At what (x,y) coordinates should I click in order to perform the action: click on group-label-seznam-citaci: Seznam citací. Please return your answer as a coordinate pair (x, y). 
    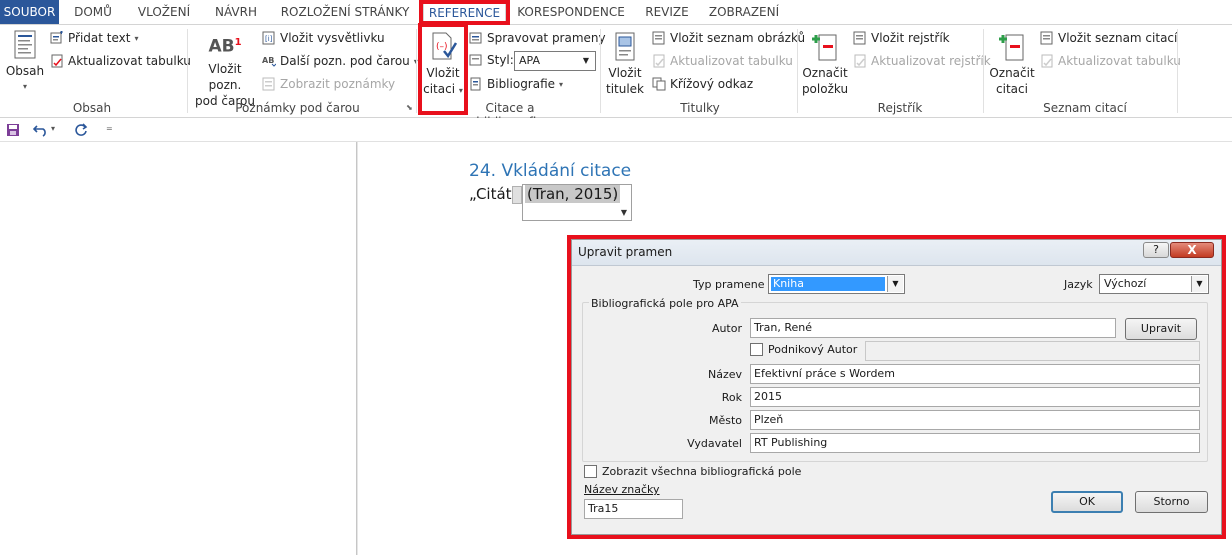
    Looking at the image, I should click on (1085, 108).